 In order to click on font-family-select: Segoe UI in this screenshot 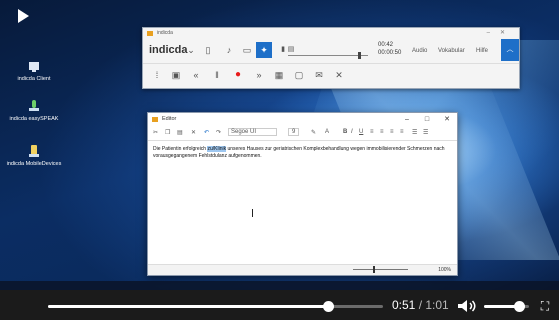, I will do `click(253, 132)`.